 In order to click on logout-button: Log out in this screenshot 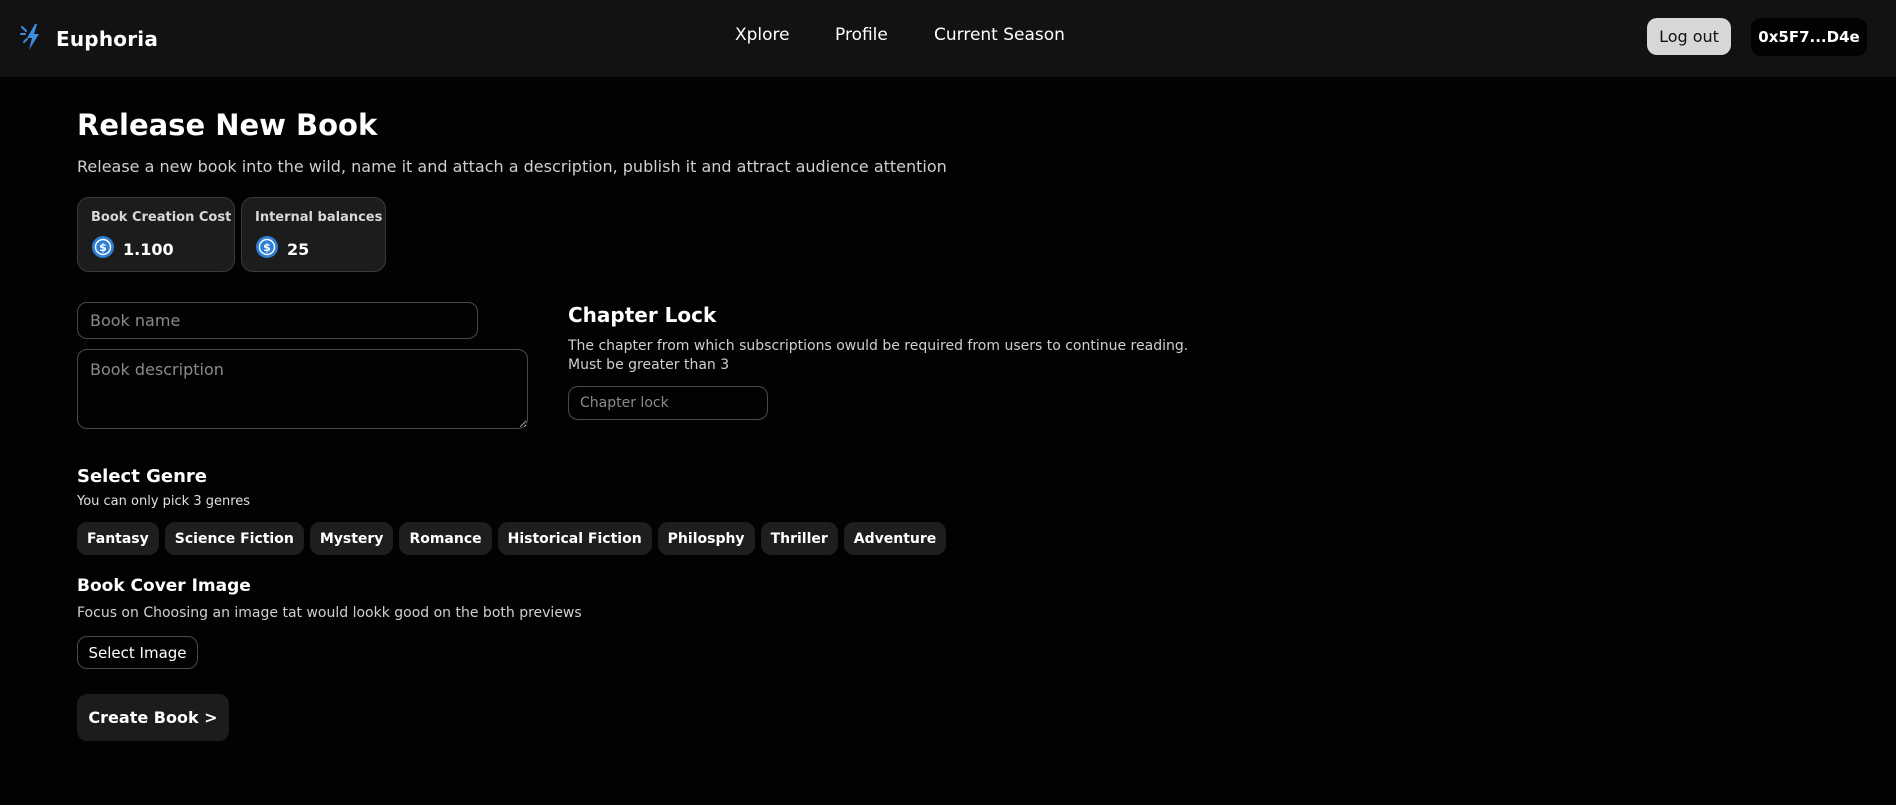, I will do `click(1689, 36)`.